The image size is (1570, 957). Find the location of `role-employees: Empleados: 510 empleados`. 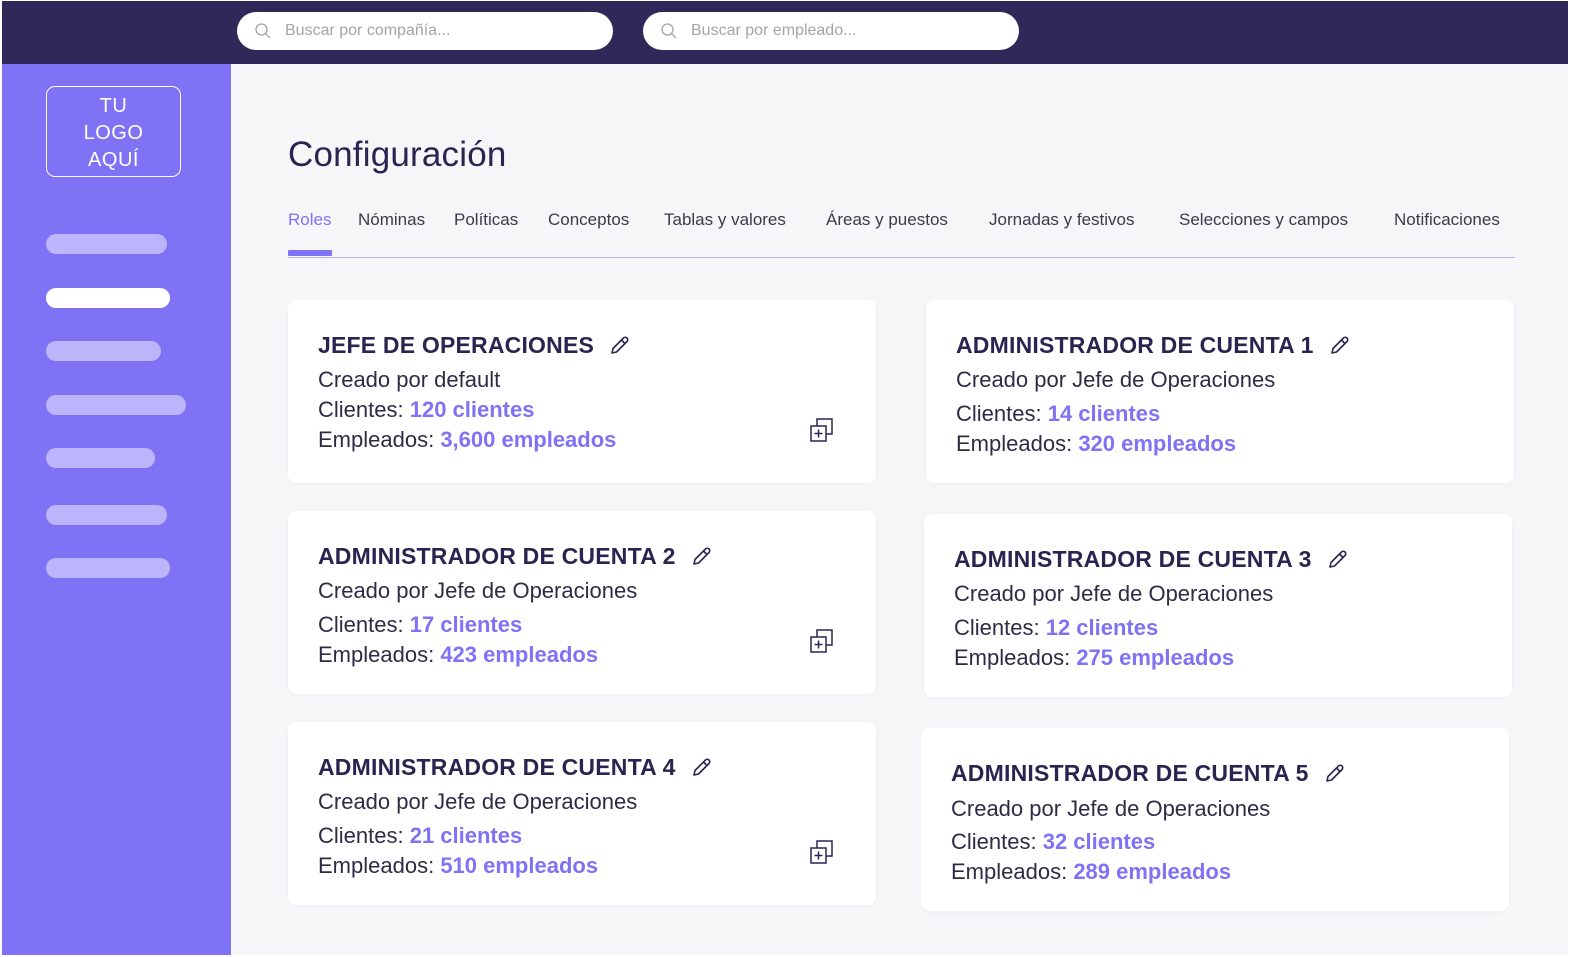

role-employees: Empleados: 510 empleados is located at coordinates (458, 866).